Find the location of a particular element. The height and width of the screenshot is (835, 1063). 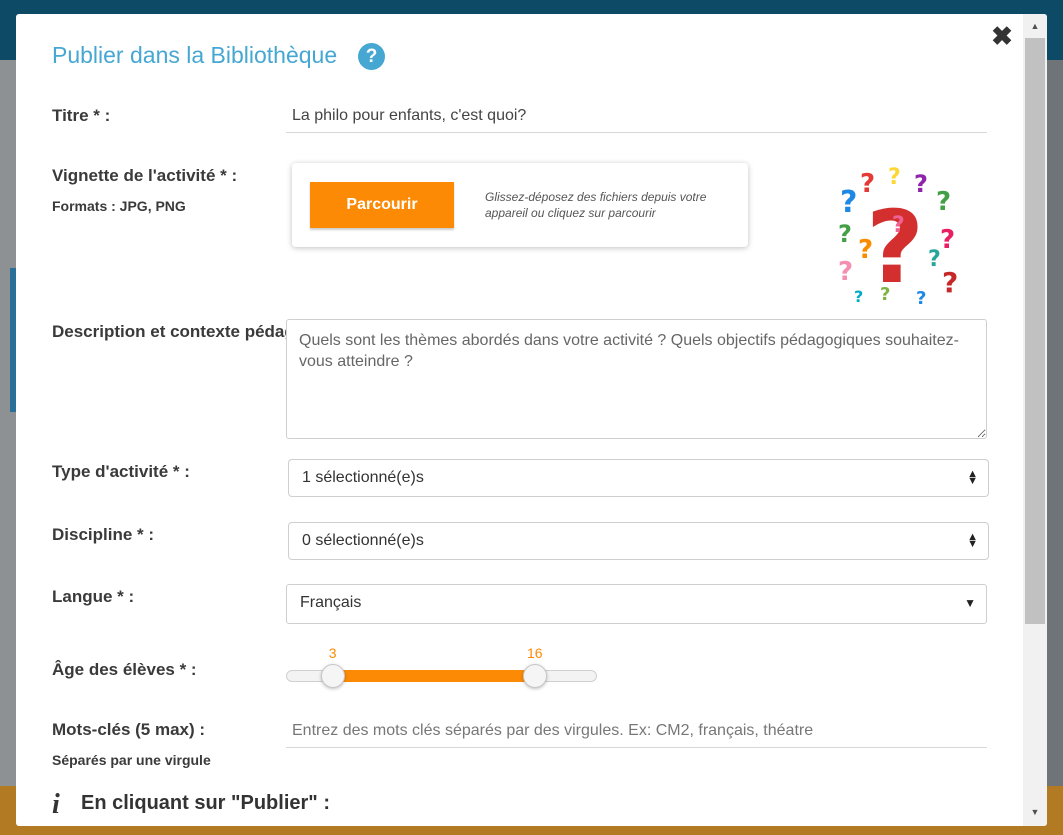

chevron-down-icon: ▼ is located at coordinates (970, 603).